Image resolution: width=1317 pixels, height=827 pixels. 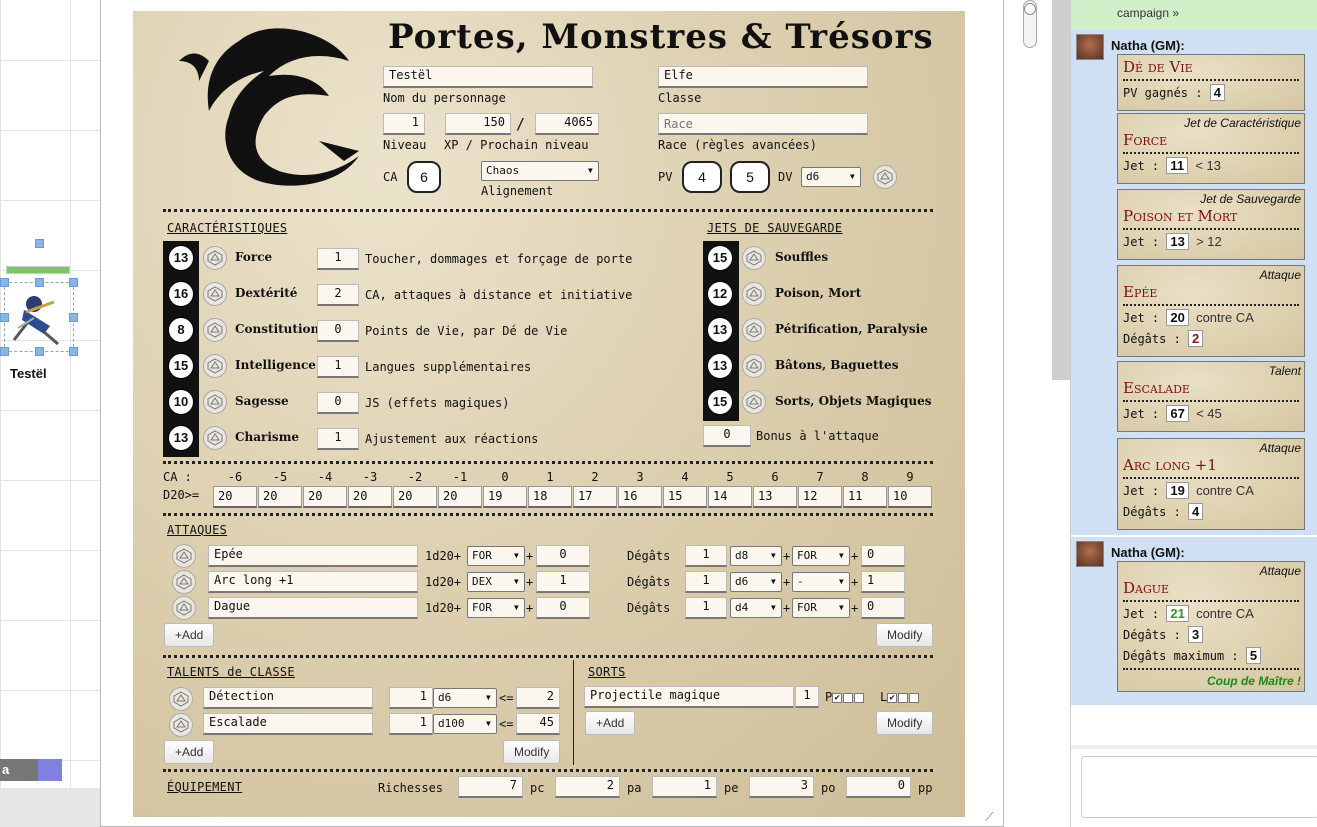 I want to click on talent-target-input: 45, so click(x=538, y=724).